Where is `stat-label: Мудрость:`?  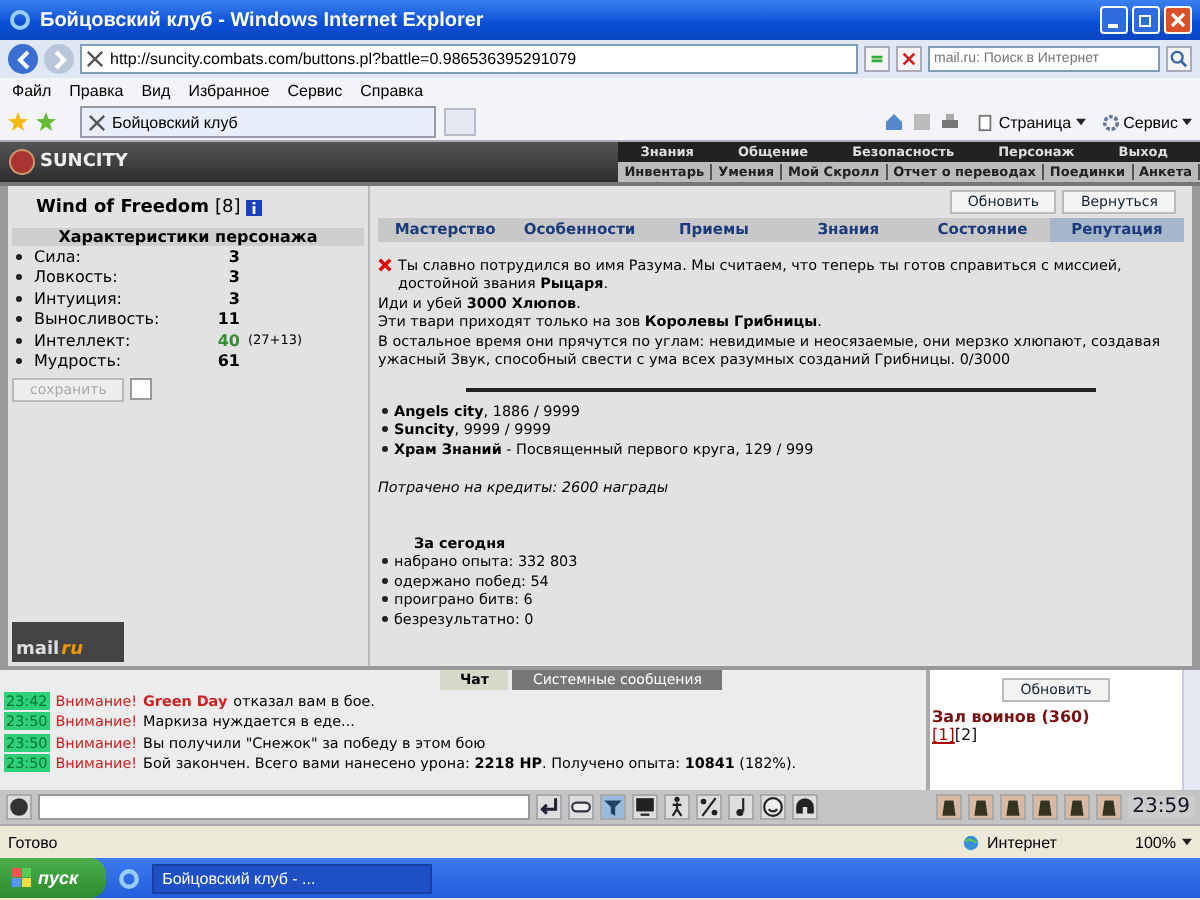
stat-label: Мудрость: is located at coordinates (78, 361).